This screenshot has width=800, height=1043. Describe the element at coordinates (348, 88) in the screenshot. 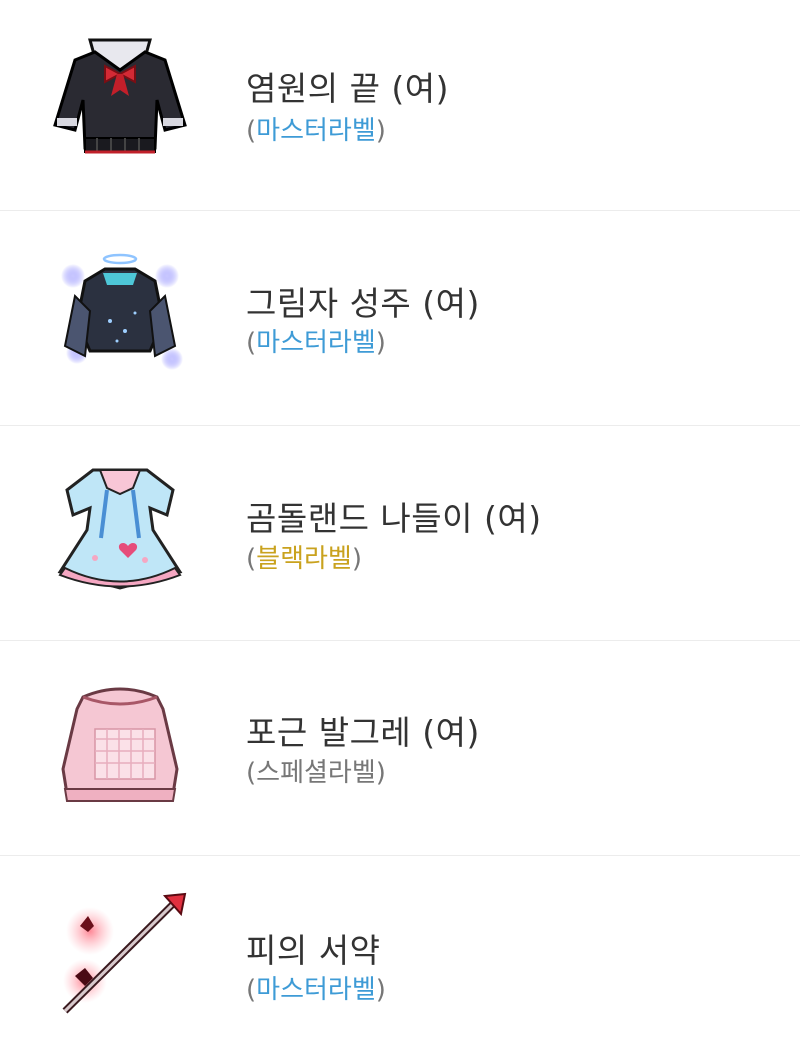

I see `item-title: 염원의 끝 (여)` at that location.